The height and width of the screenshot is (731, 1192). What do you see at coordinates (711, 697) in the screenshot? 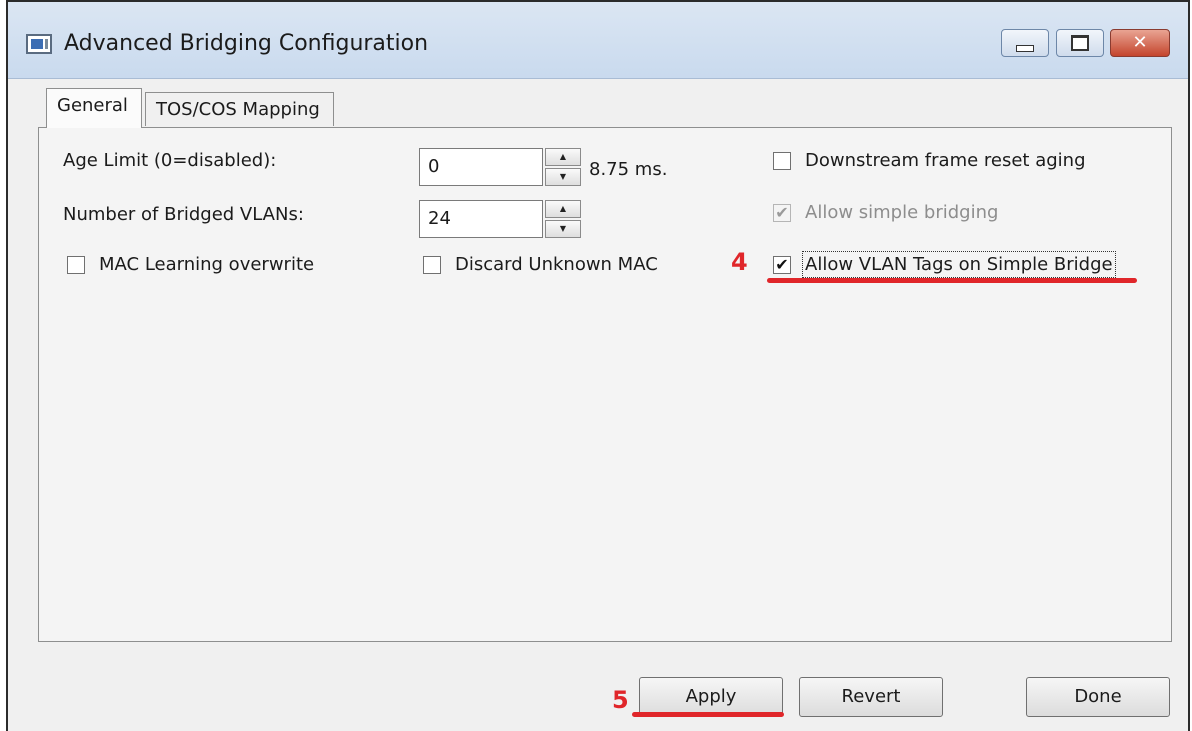
I see `apply-button: Apply` at bounding box center [711, 697].